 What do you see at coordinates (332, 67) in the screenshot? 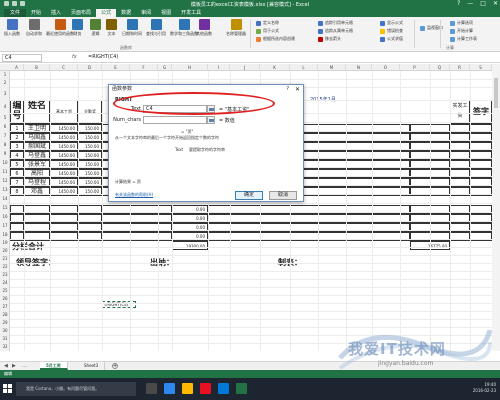
I see `column-header-M: M` at bounding box center [332, 67].